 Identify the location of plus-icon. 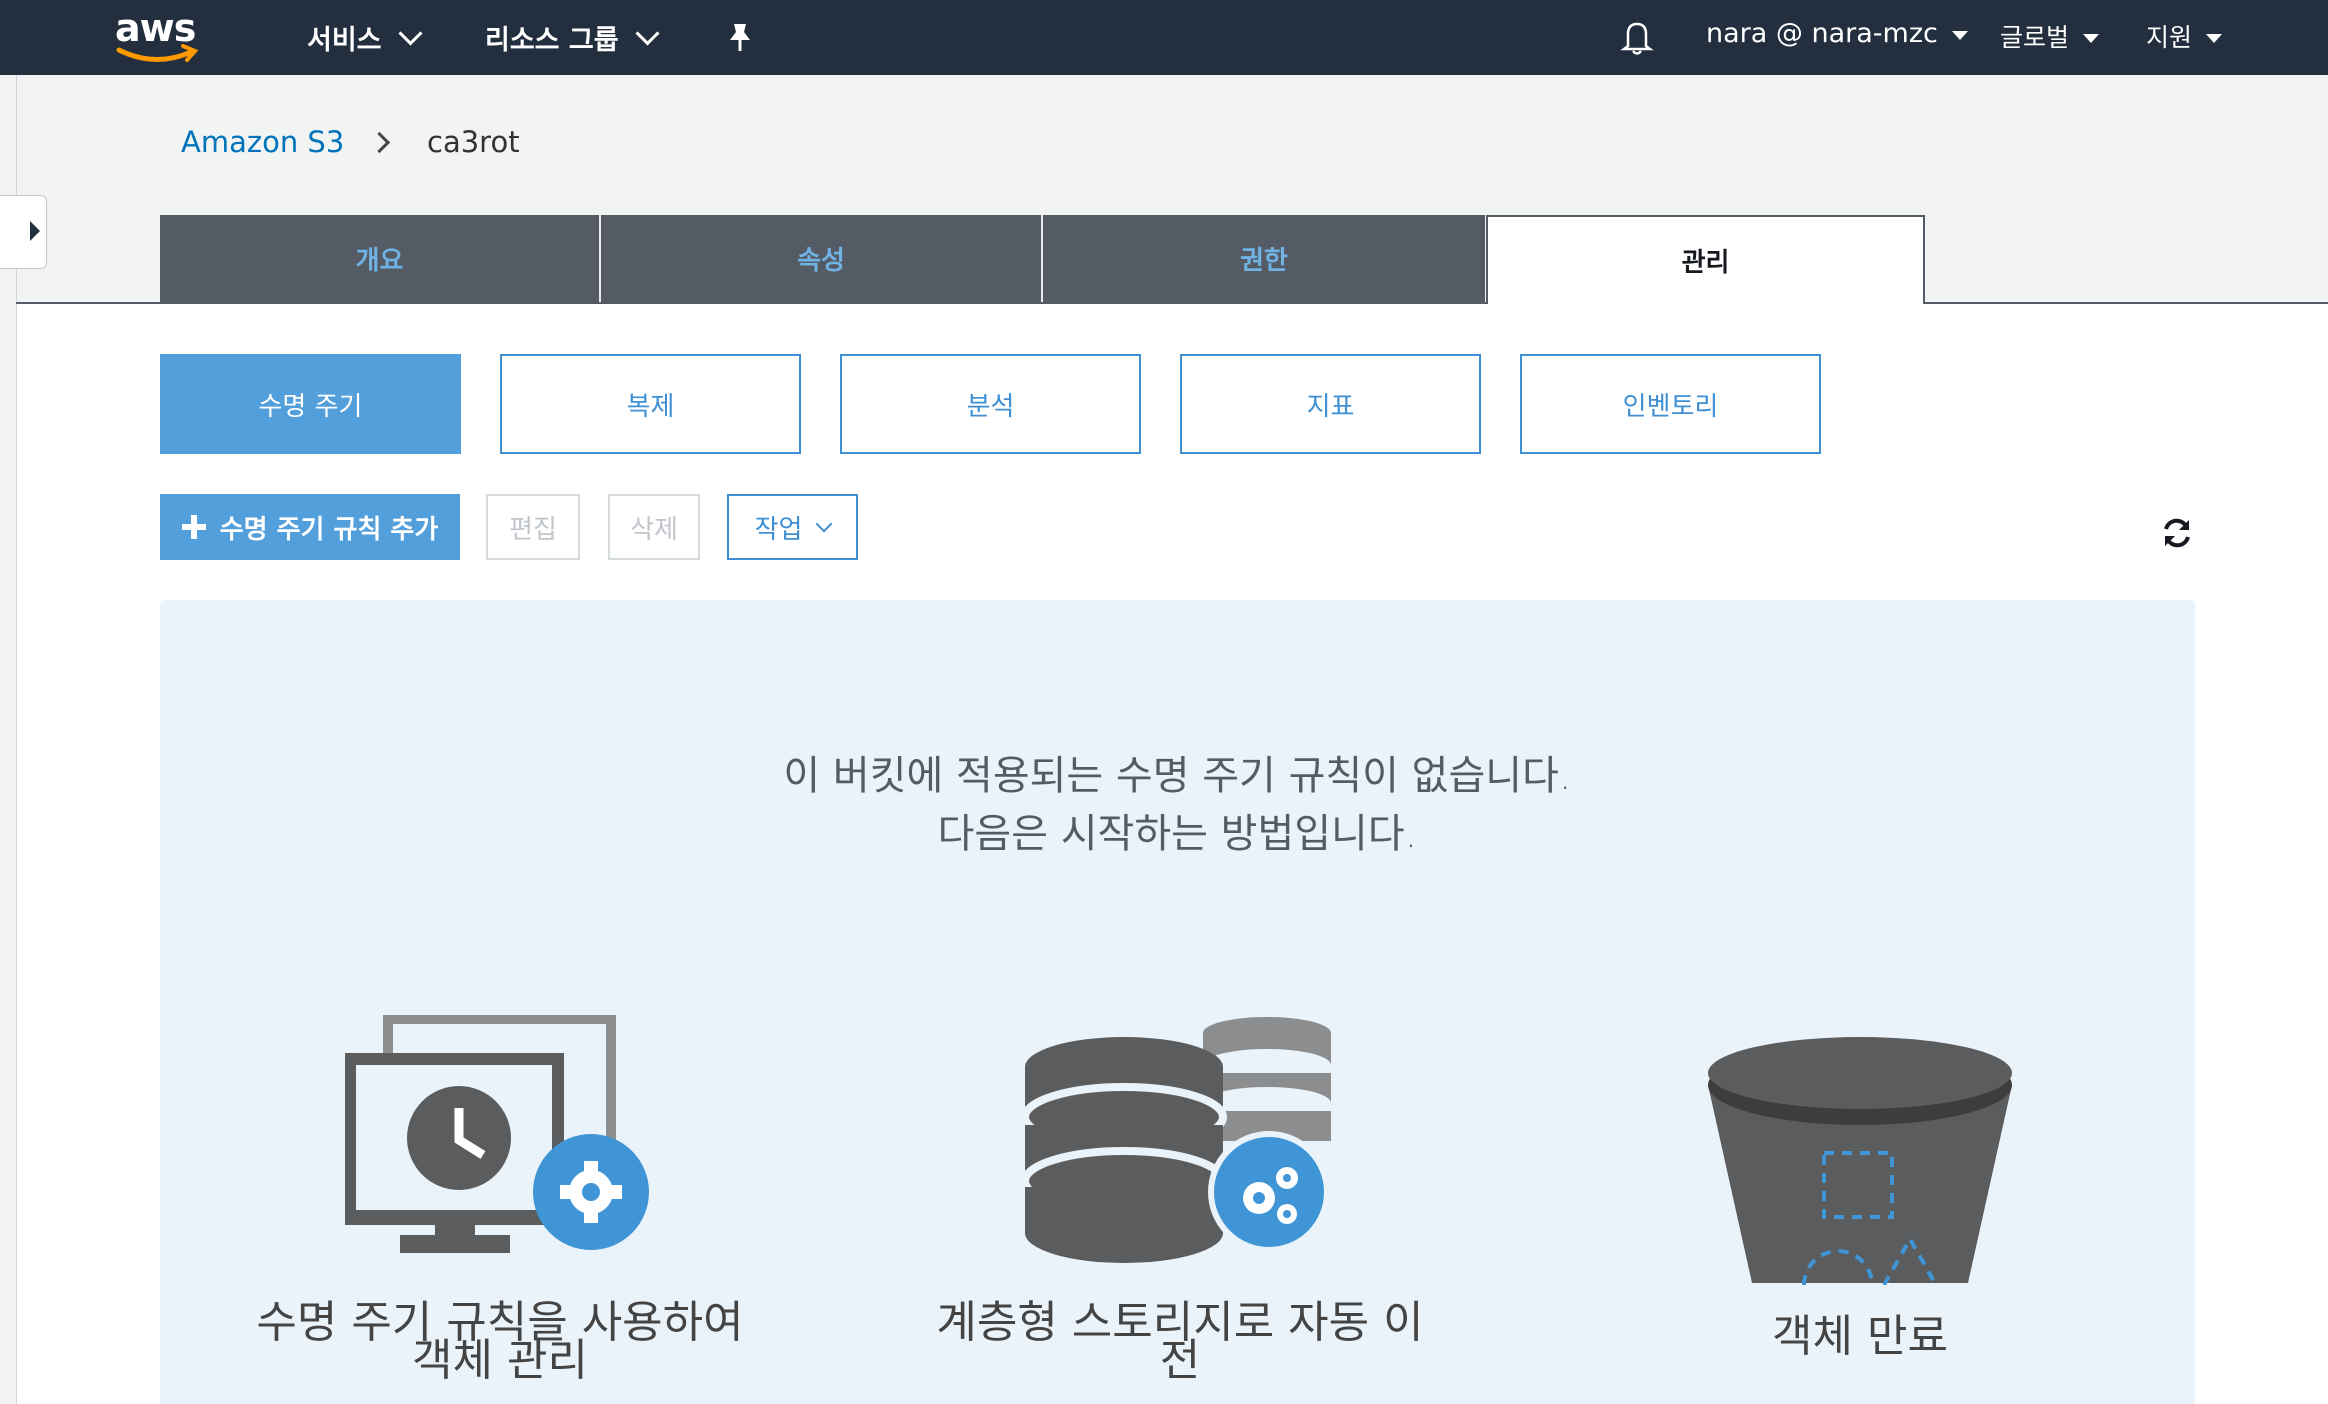
(193, 527).